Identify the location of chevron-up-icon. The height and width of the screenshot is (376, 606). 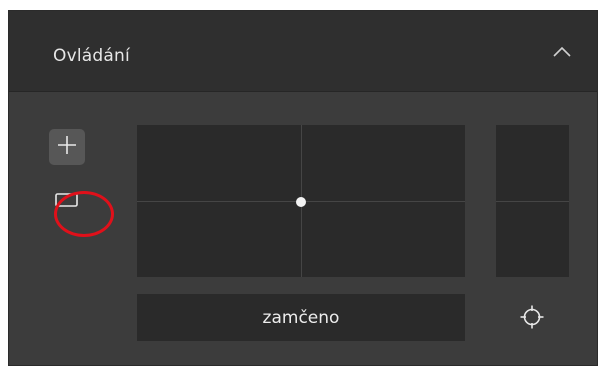
(562, 53).